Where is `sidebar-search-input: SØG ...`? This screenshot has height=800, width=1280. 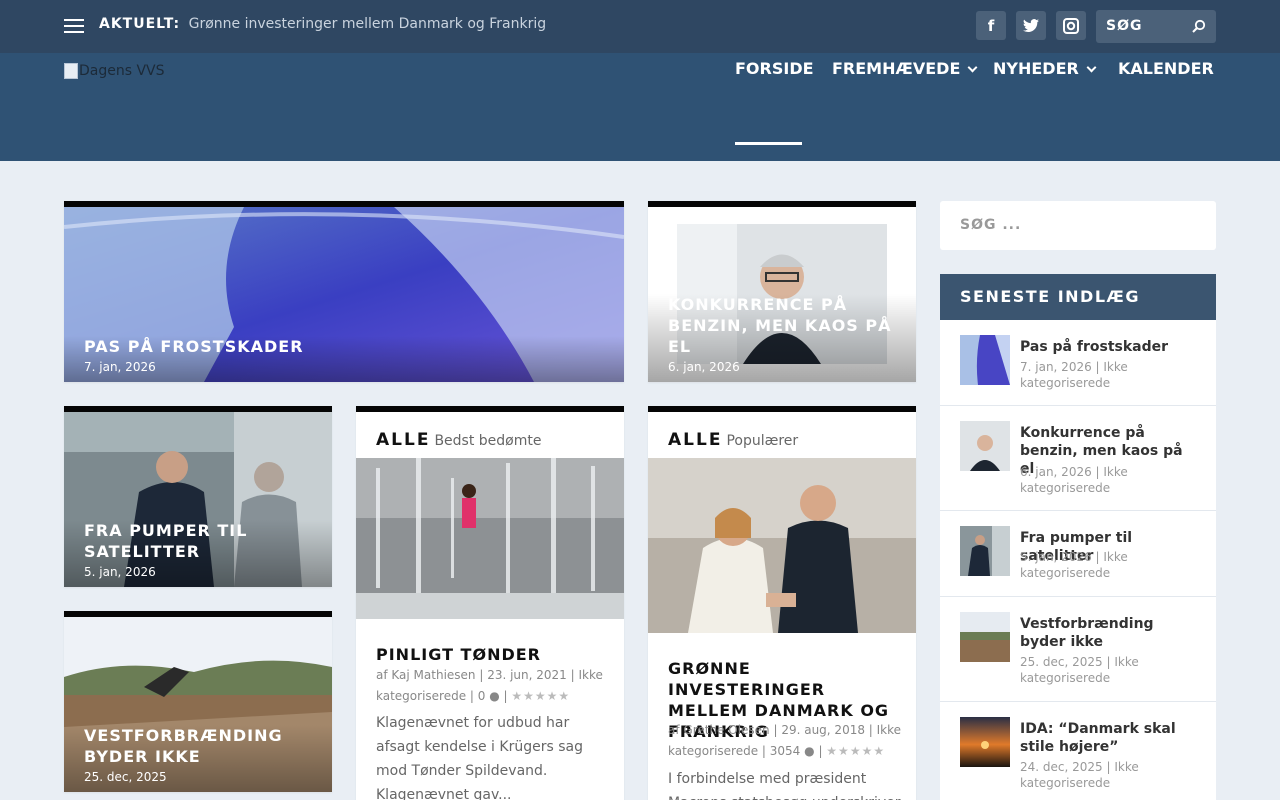 sidebar-search-input: SØG ... is located at coordinates (1078, 225).